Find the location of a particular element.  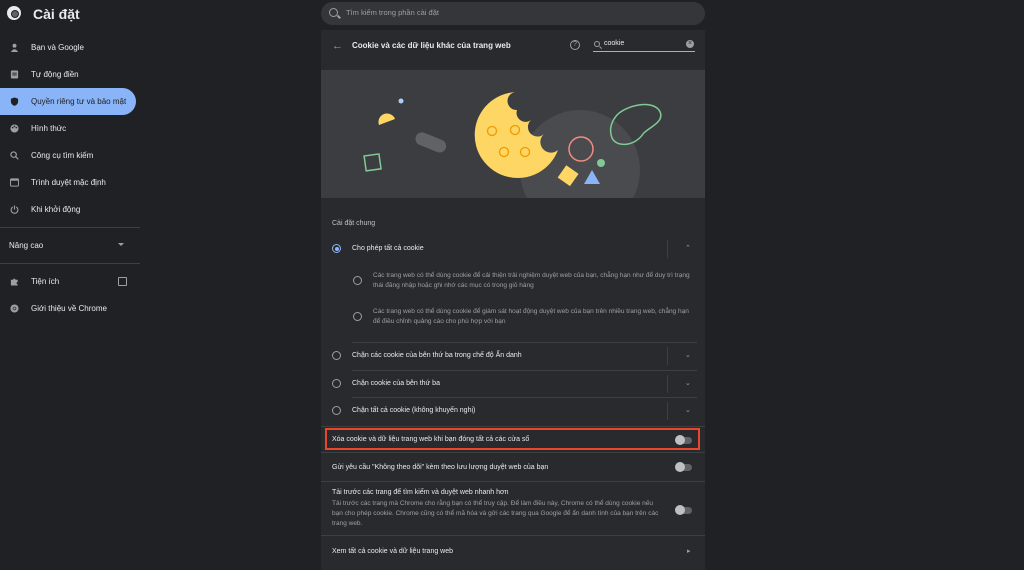

sidebar-item-advanced: Nâng cao is located at coordinates (64, 245).